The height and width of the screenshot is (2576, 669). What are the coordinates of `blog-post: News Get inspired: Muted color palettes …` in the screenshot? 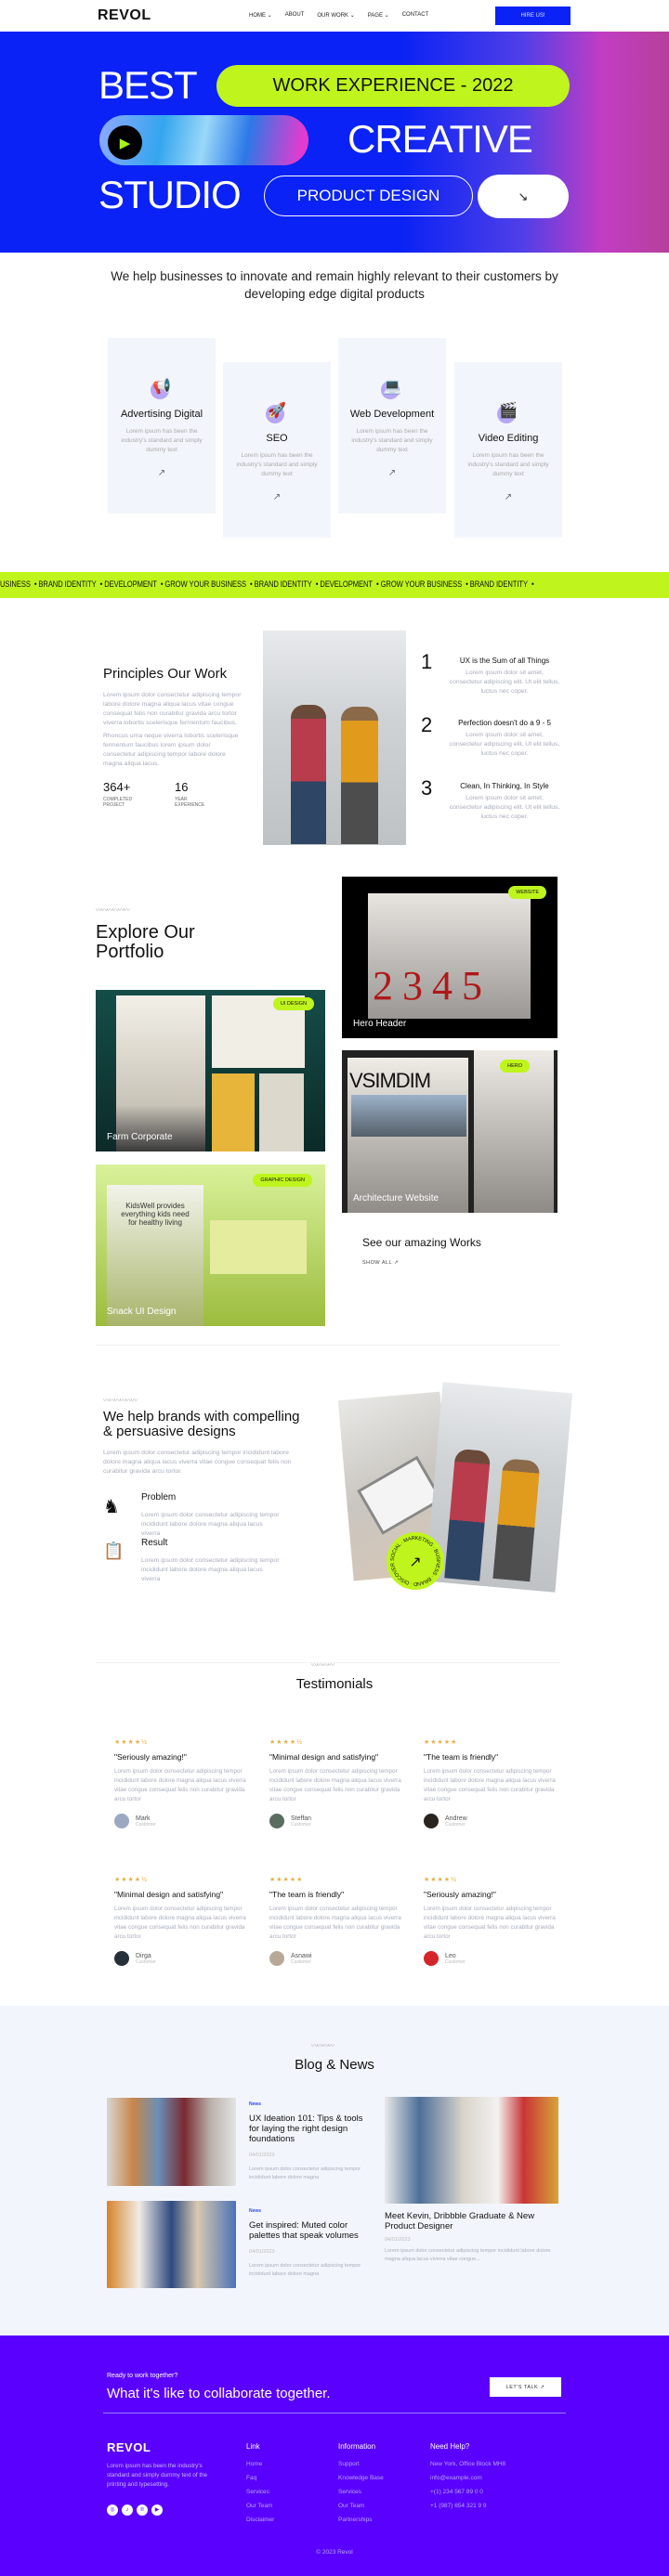 It's located at (307, 2243).